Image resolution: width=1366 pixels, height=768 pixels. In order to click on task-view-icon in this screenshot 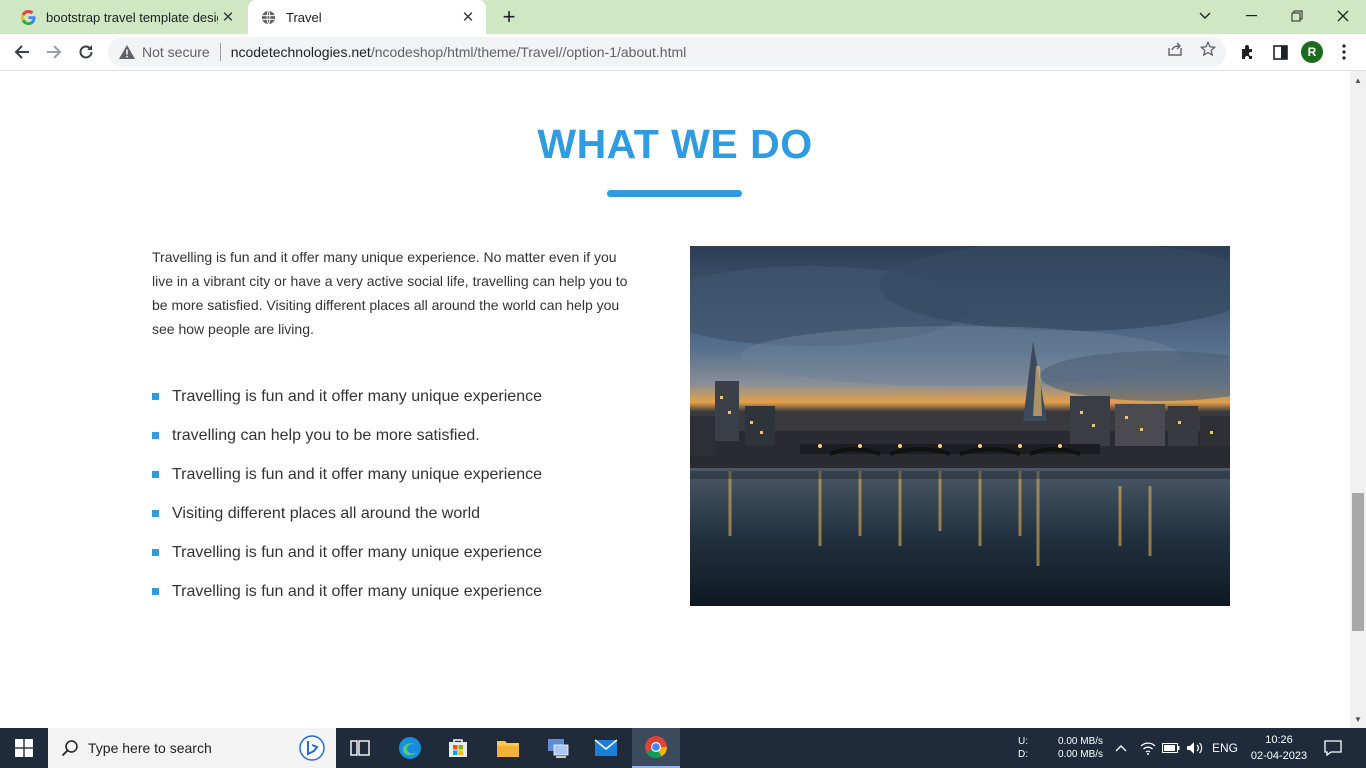, I will do `click(360, 748)`.